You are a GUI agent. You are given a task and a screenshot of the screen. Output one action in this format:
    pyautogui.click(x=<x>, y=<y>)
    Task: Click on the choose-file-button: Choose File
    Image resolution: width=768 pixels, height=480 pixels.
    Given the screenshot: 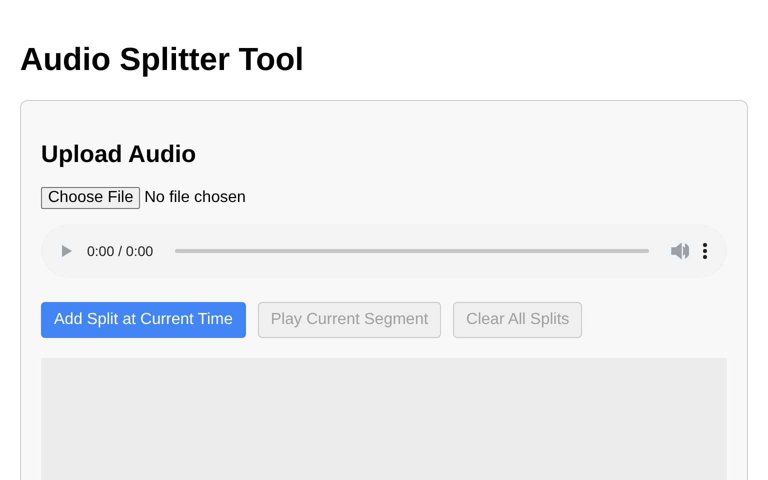 What is the action you would take?
    pyautogui.click(x=90, y=198)
    